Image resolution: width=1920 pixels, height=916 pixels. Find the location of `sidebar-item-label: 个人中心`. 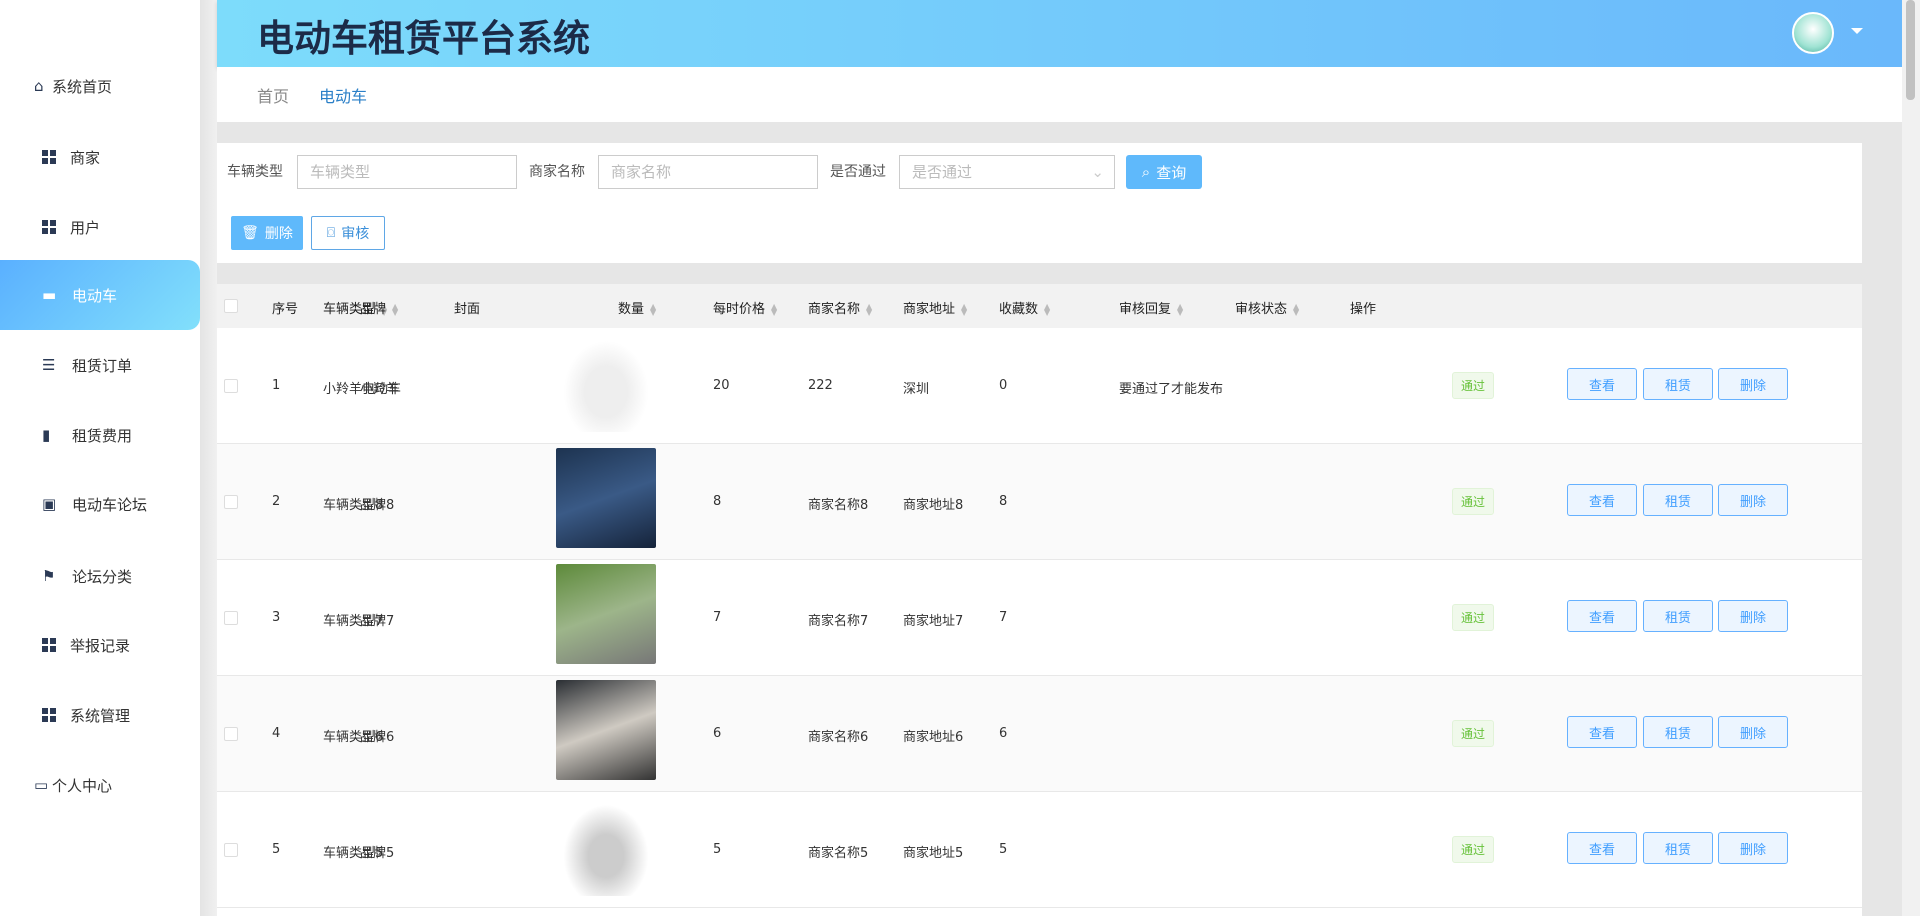

sidebar-item-label: 个人中心 is located at coordinates (82, 785).